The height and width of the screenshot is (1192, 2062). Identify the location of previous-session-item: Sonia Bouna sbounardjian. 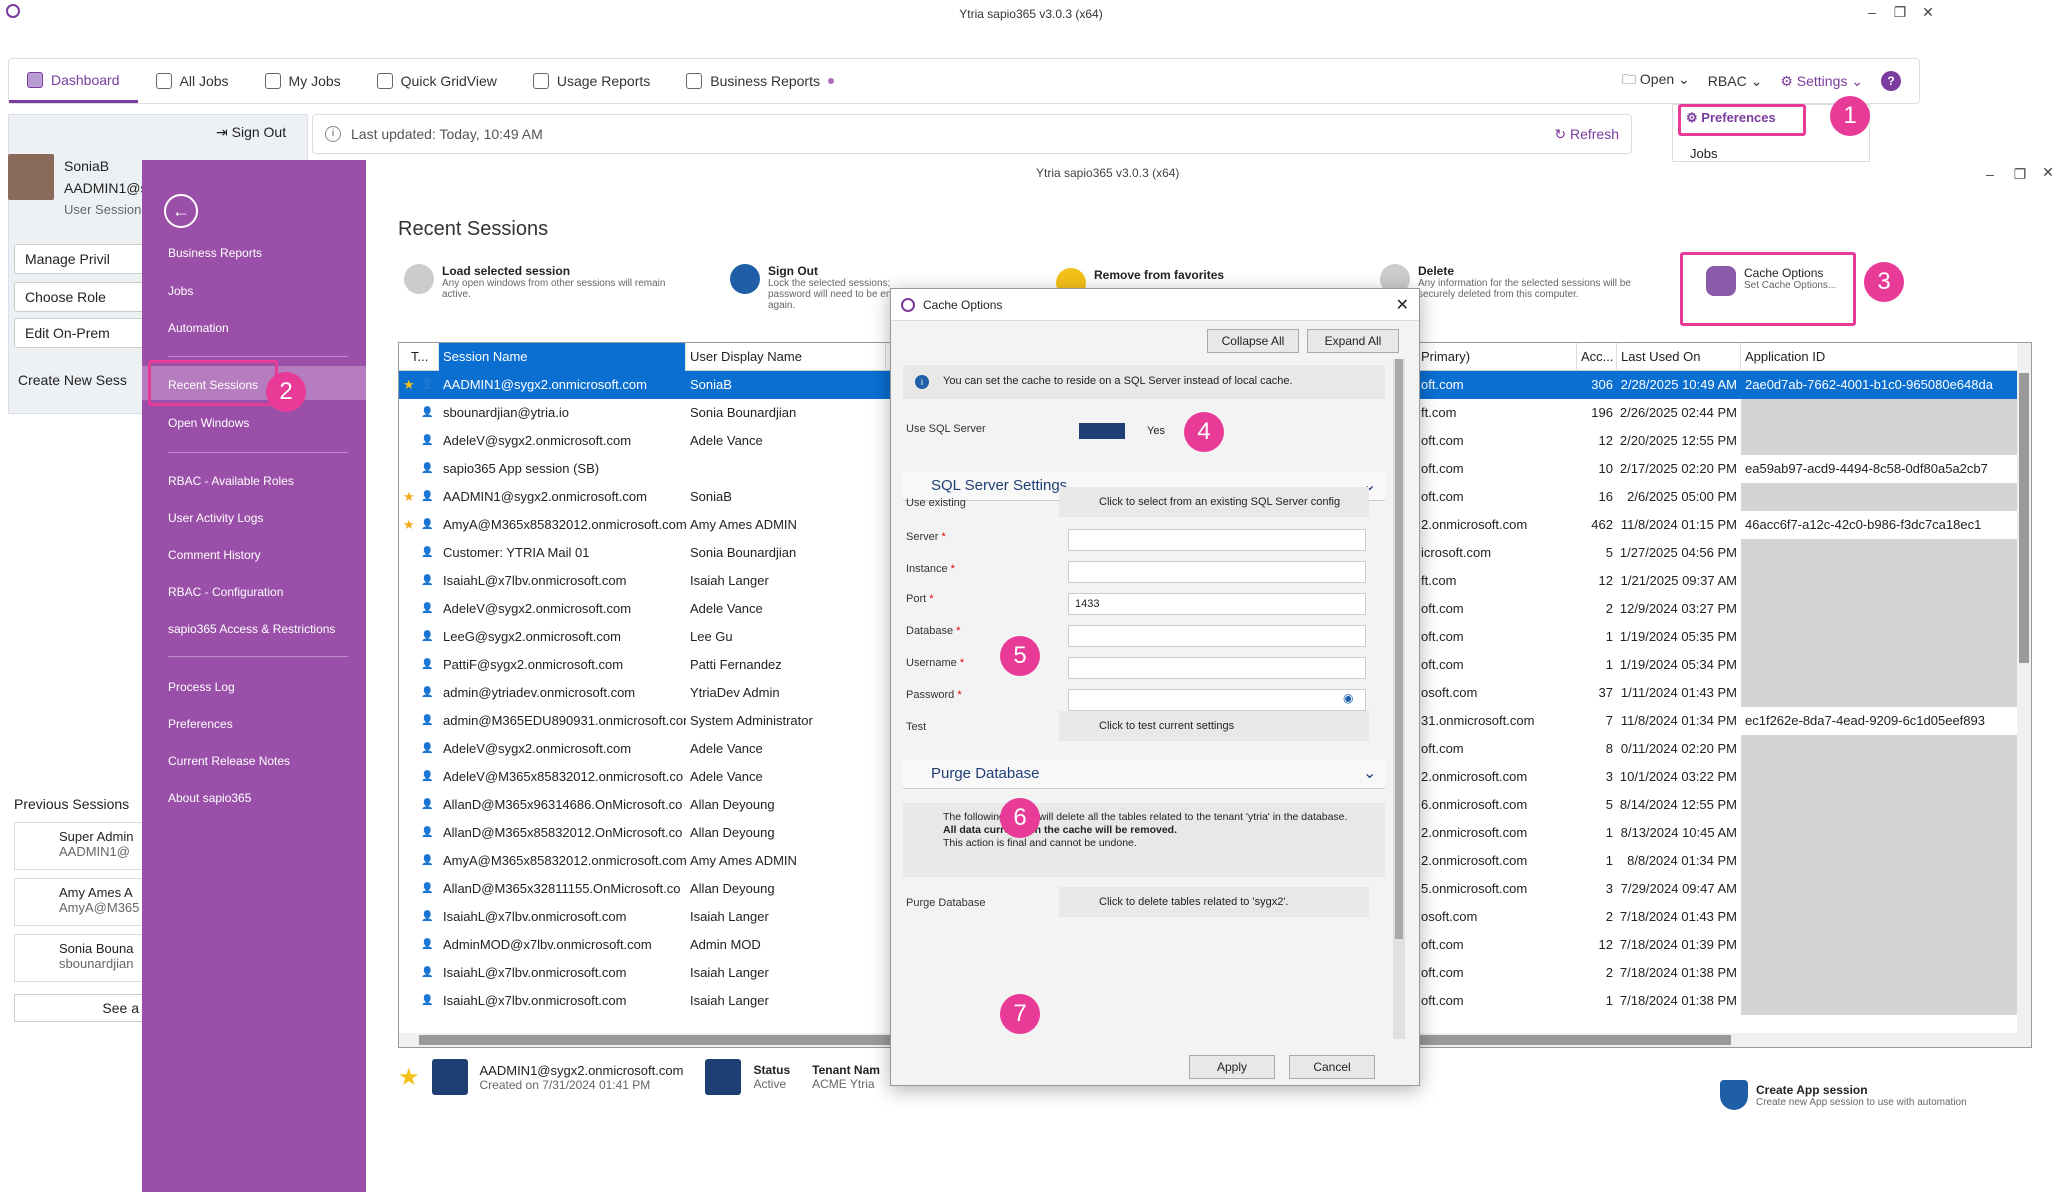
(79, 958).